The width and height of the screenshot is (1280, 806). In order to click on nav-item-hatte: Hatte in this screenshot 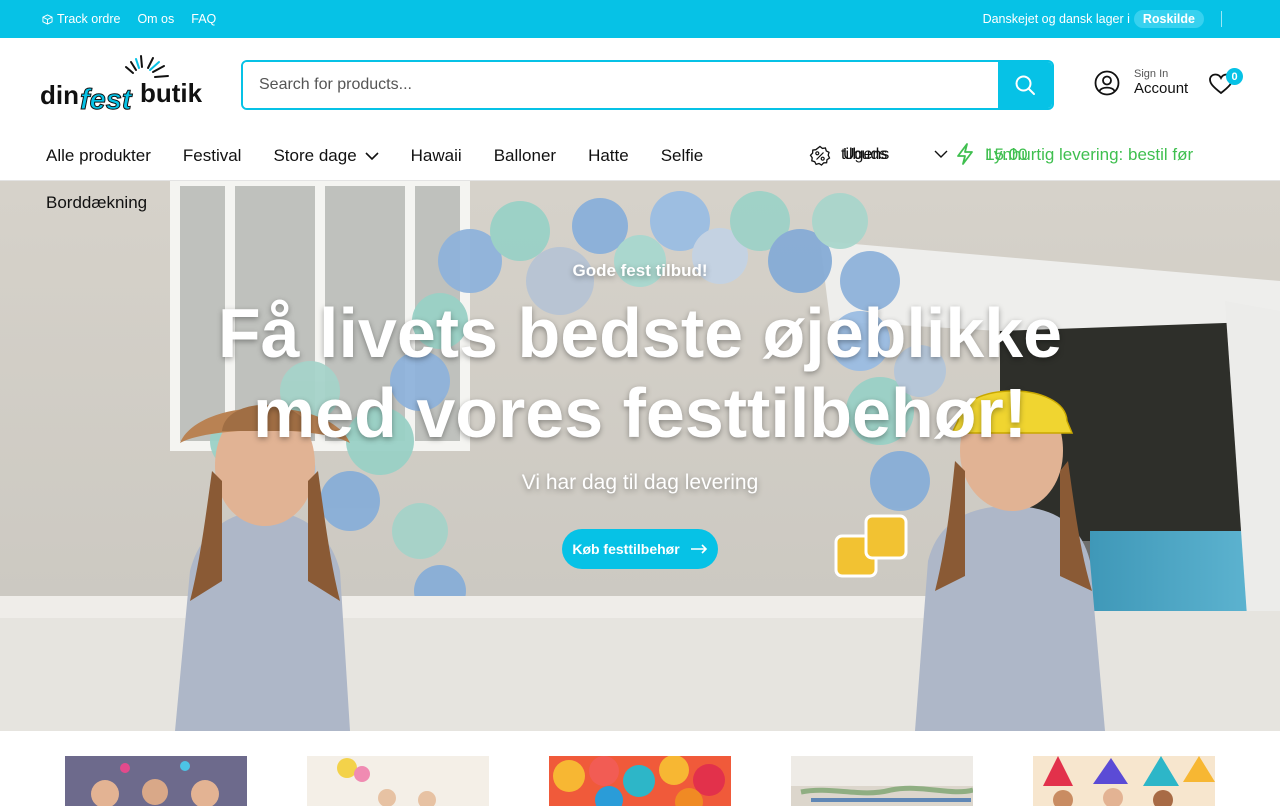, I will do `click(608, 156)`.